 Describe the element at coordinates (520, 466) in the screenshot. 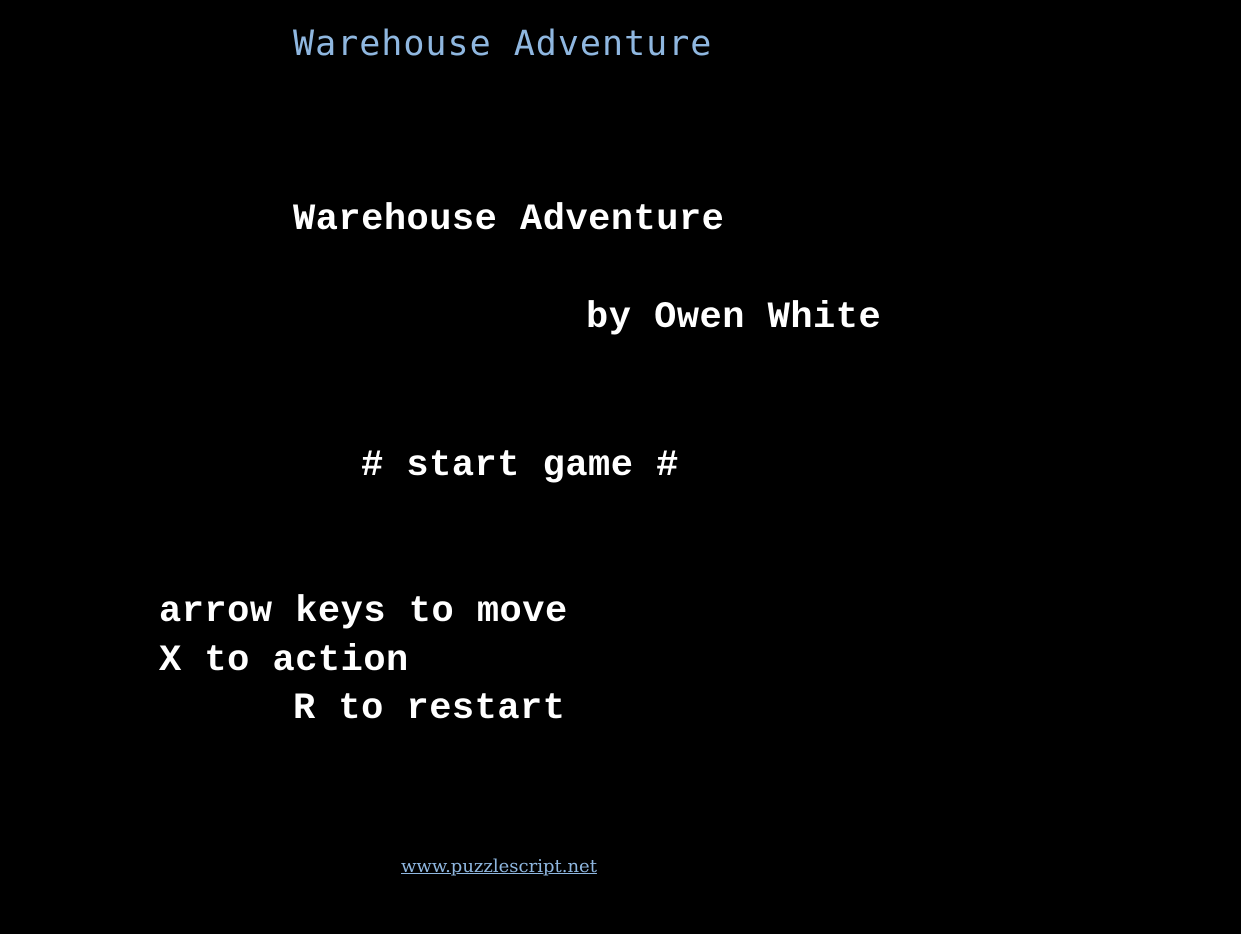

I see `start-game-option: # start game #` at that location.